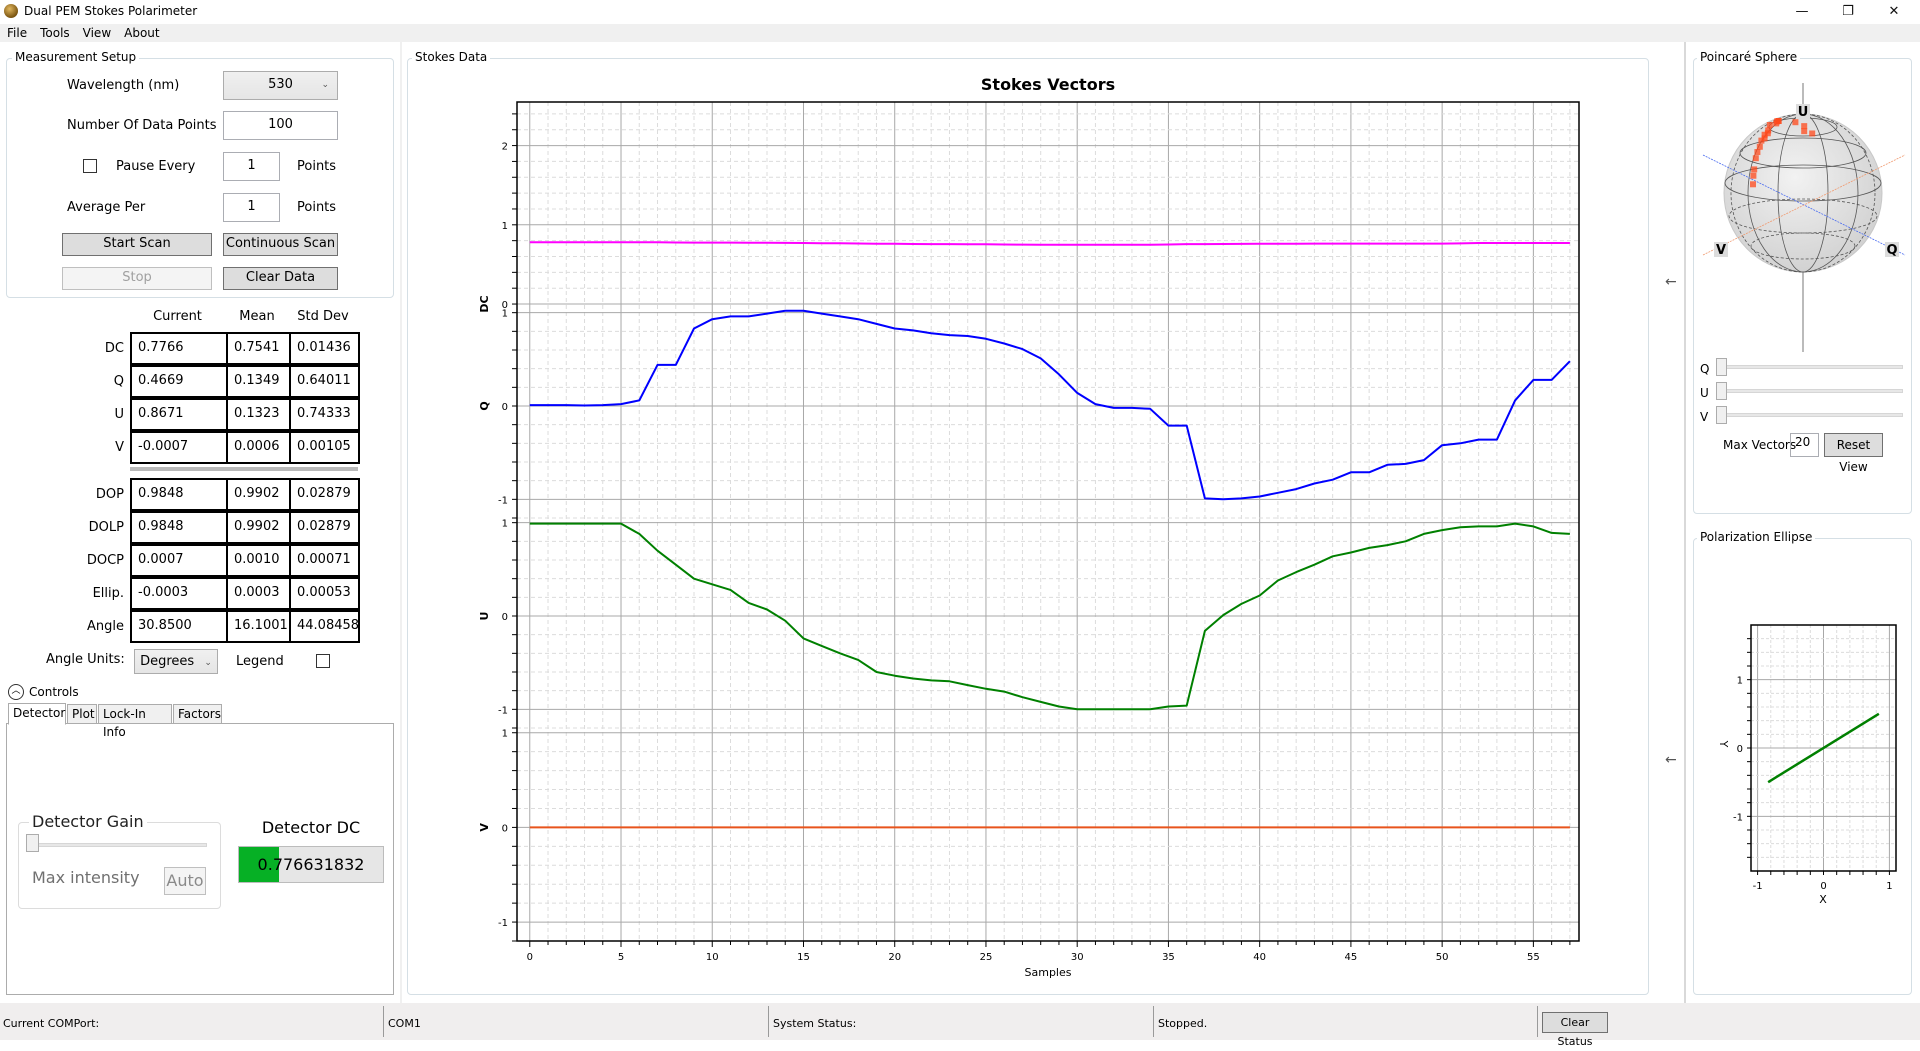  What do you see at coordinates (51, 1023) in the screenshot?
I see `com-port-label: Current COMPort:` at bounding box center [51, 1023].